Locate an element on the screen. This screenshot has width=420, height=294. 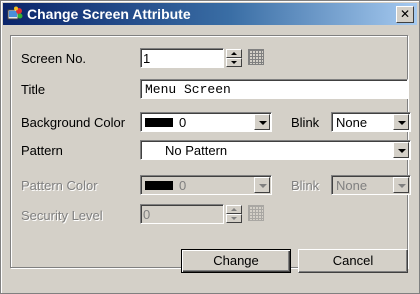
close-button: ✕ is located at coordinates (405, 14).